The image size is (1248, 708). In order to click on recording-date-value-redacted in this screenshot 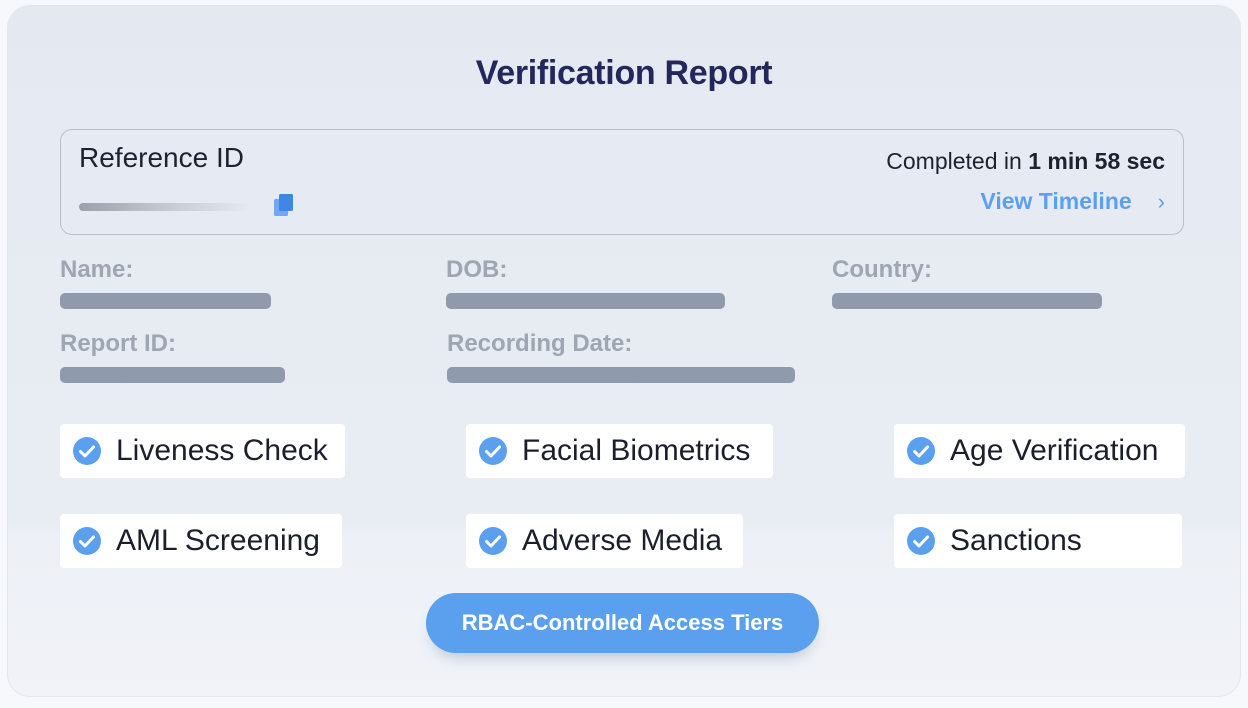, I will do `click(621, 375)`.